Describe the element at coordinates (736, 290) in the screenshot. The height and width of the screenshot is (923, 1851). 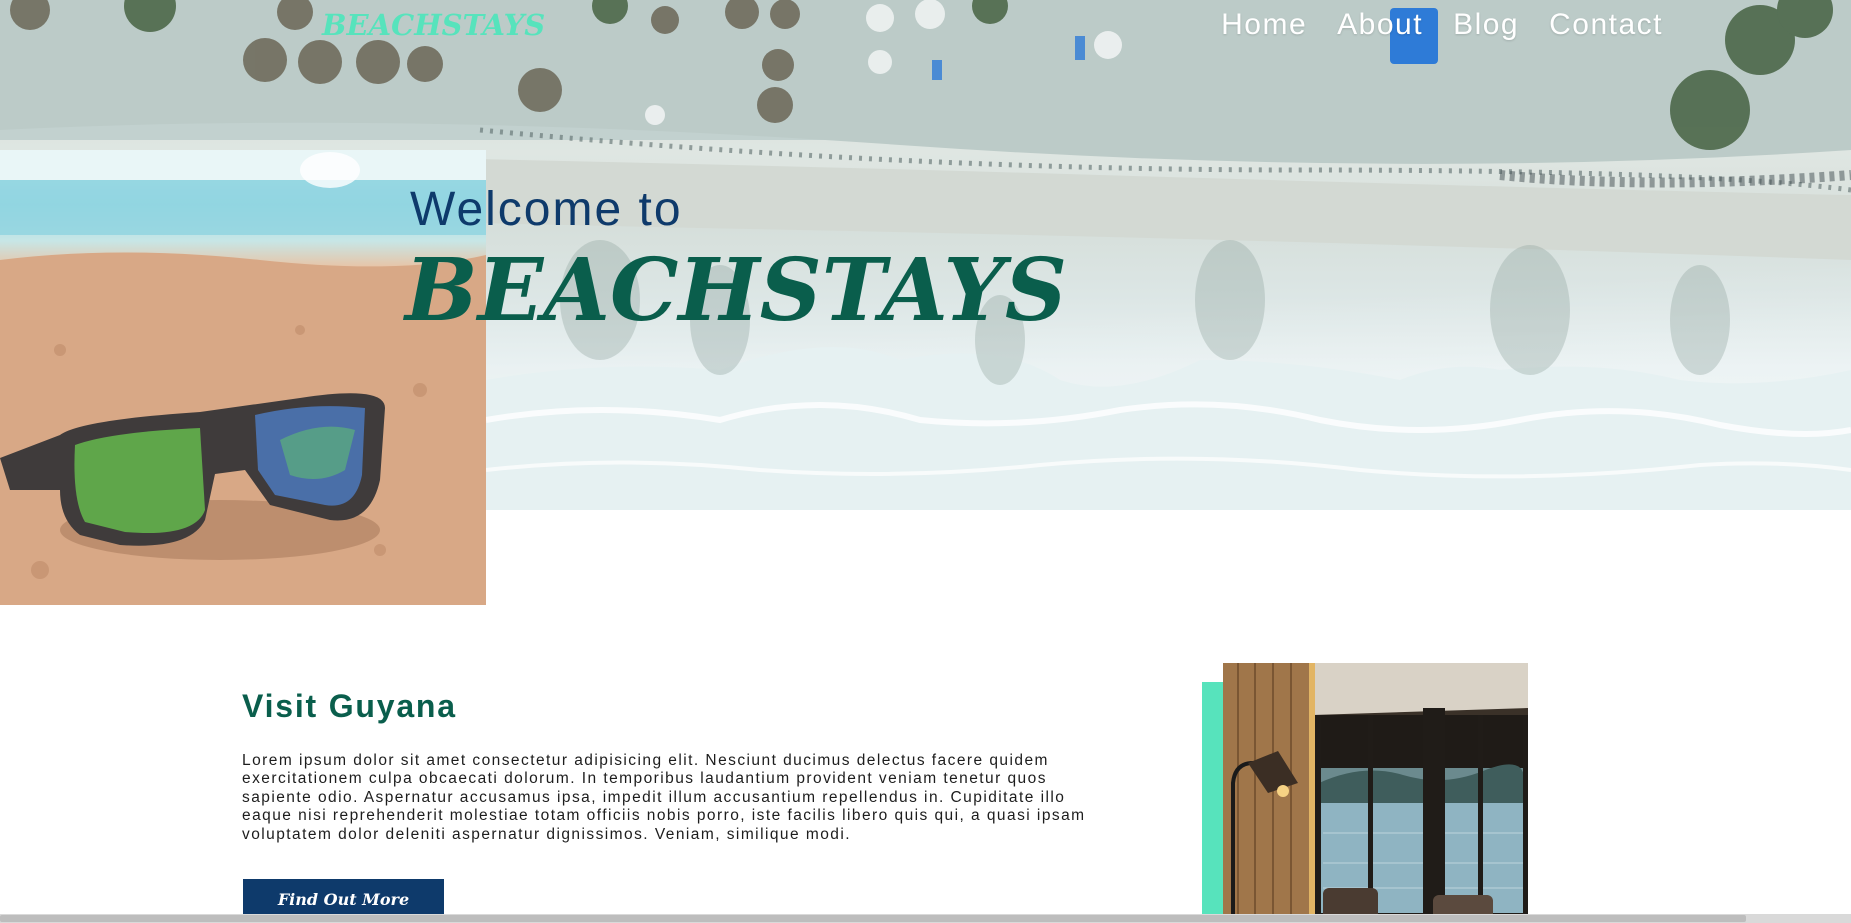
I see `hero-title: BEACHSTAYS` at that location.